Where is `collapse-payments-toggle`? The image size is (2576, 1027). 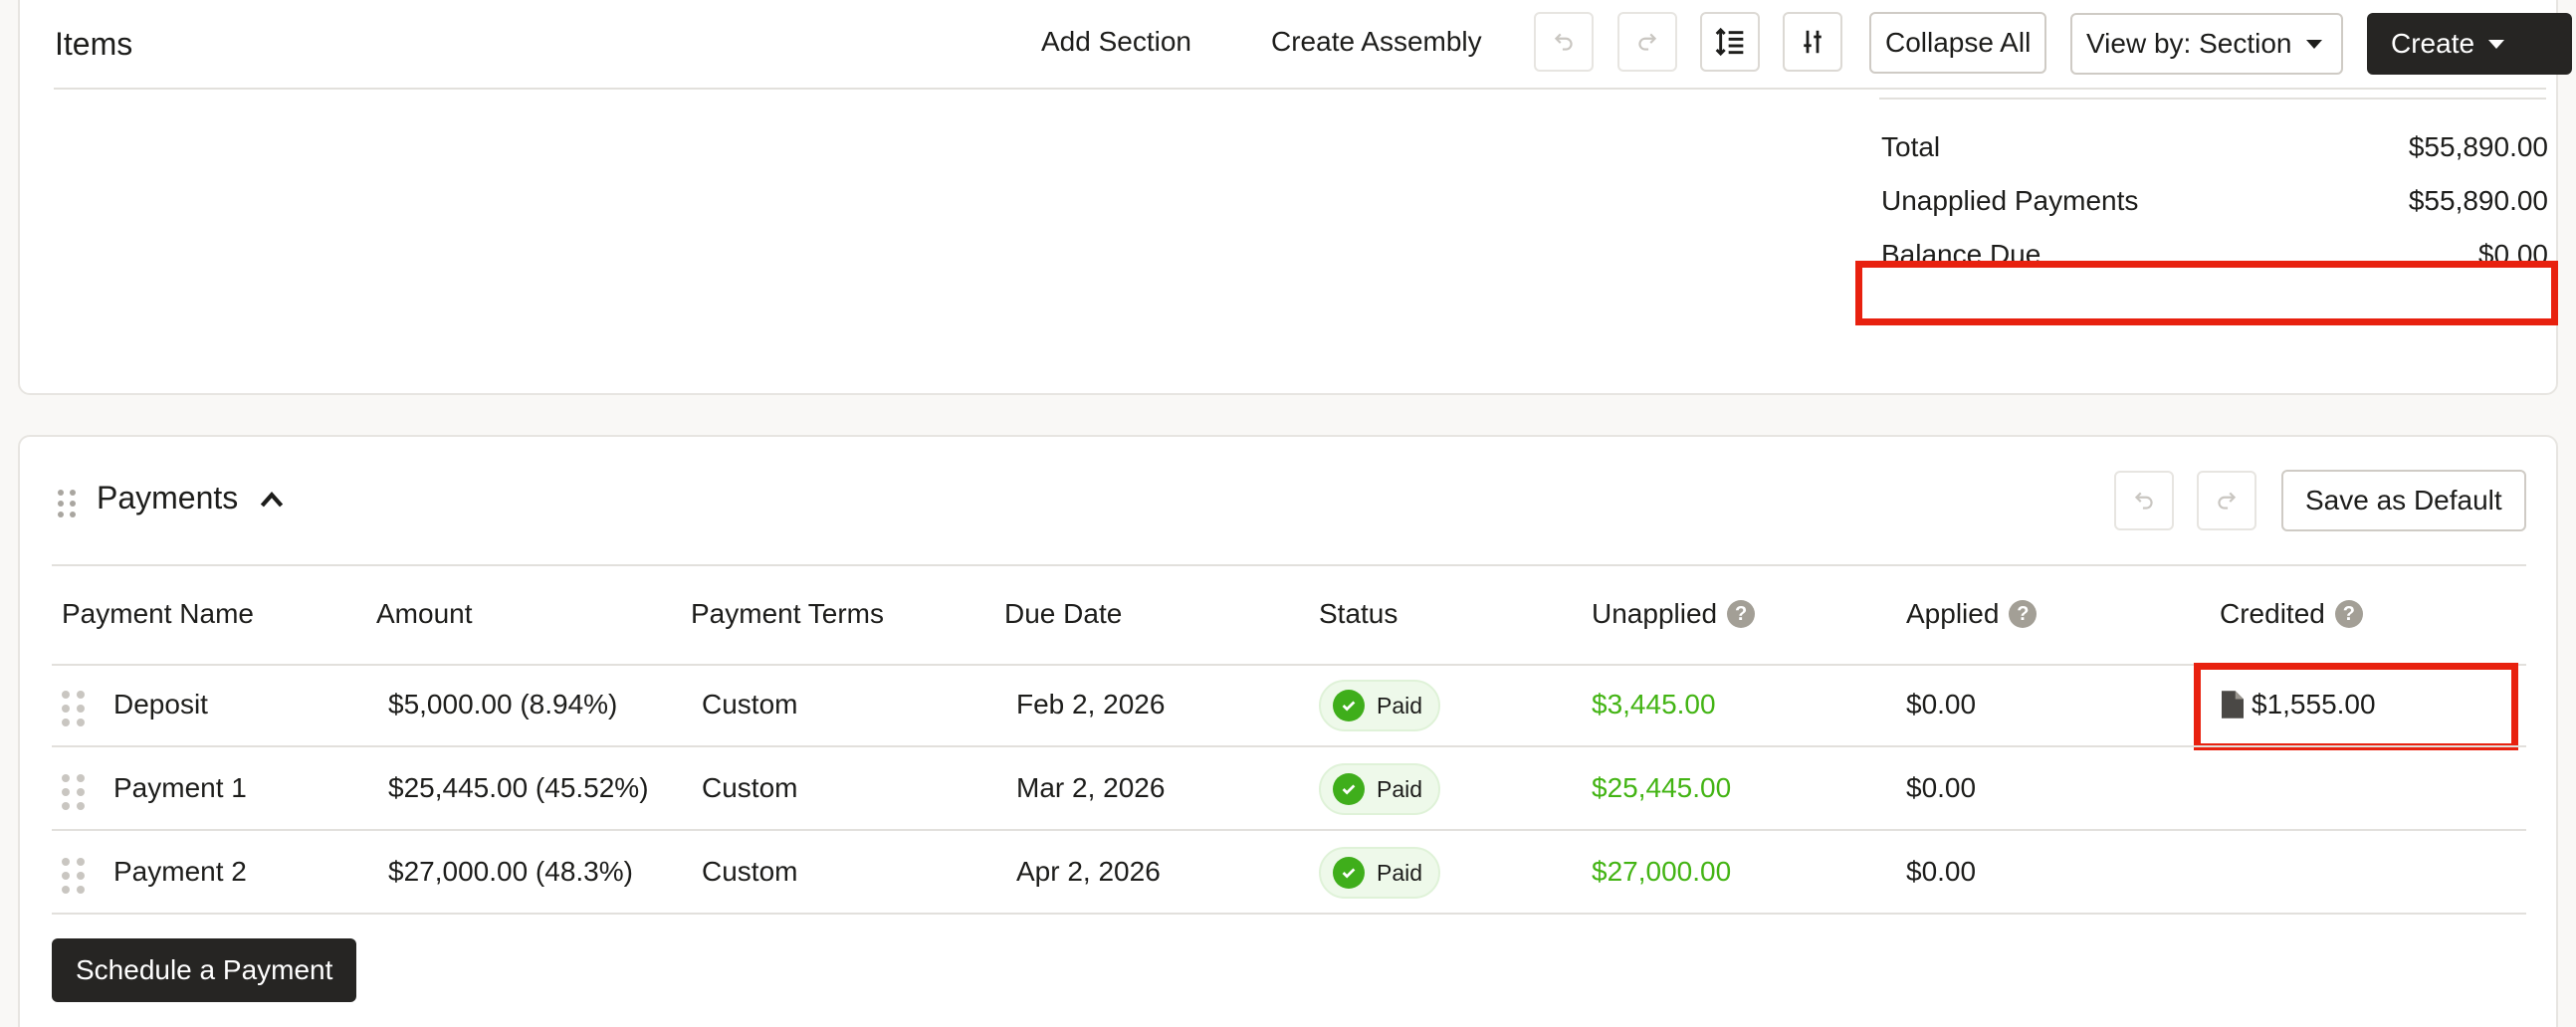
collapse-payments-toggle is located at coordinates (272, 502).